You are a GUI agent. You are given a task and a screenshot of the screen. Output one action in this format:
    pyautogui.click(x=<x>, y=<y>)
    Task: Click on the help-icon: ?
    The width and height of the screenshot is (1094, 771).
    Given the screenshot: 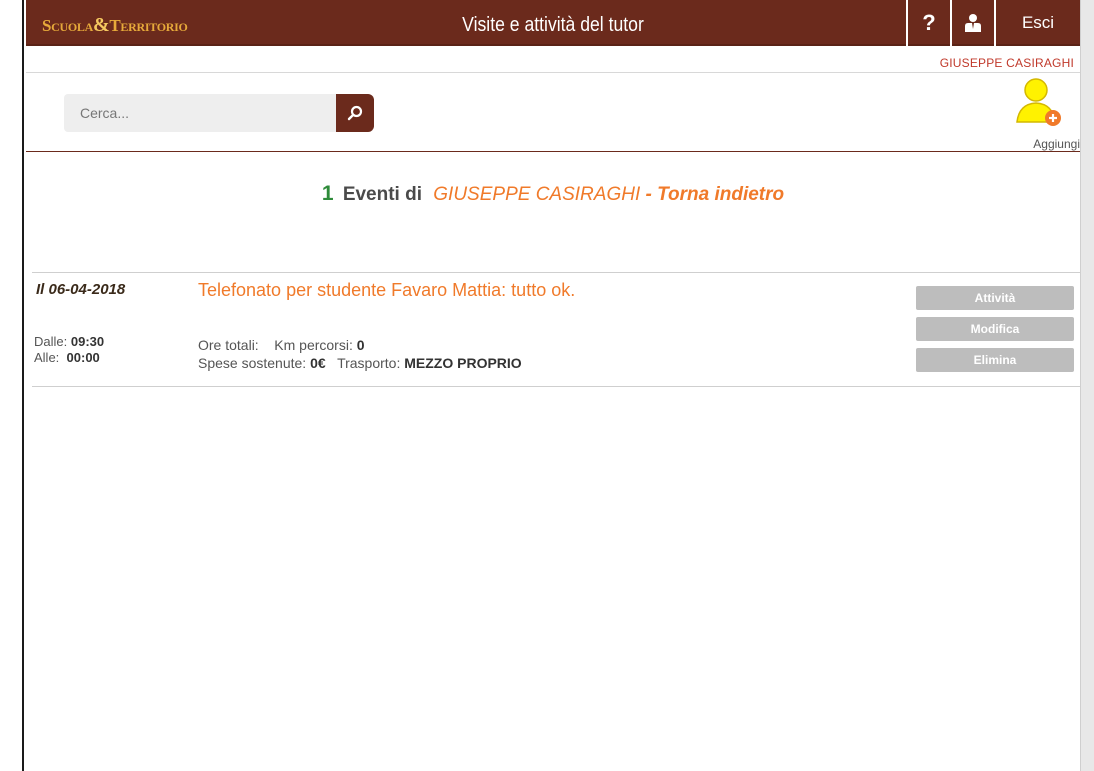 What is the action you would take?
    pyautogui.click(x=929, y=22)
    